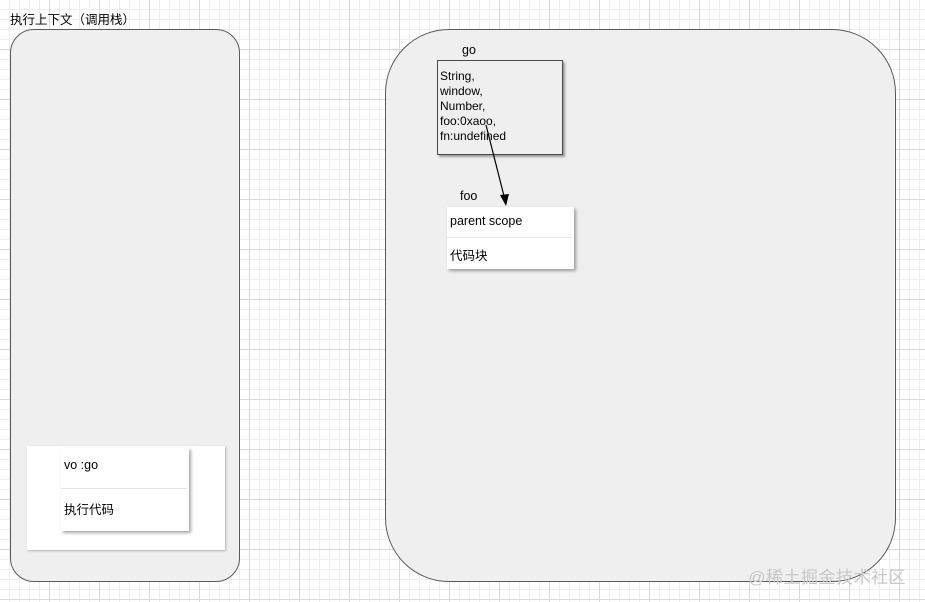  Describe the element at coordinates (827, 577) in the screenshot. I see `watermark: @稀土掘金技术社区` at that location.